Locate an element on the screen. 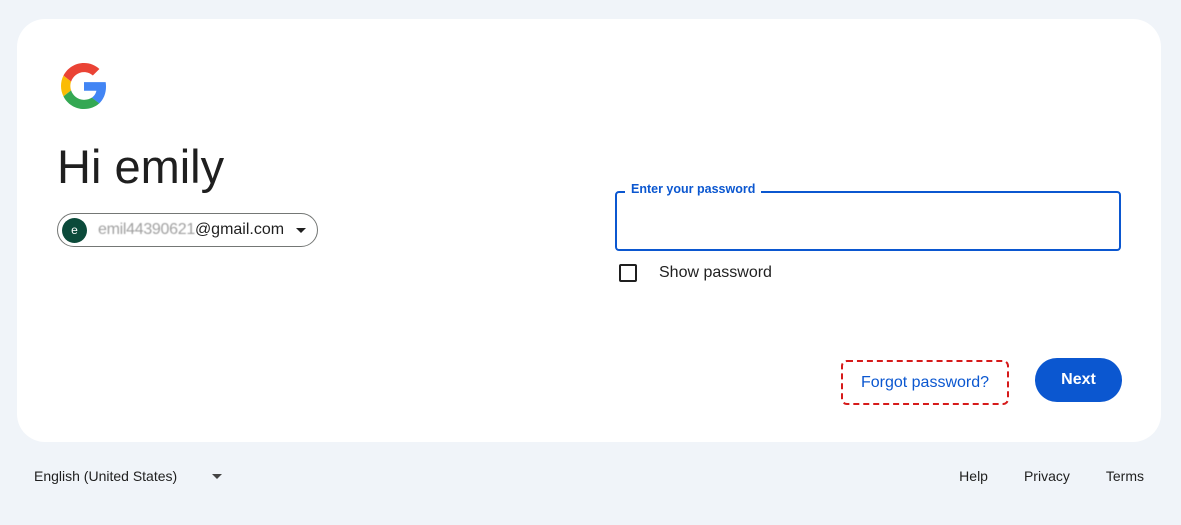 This screenshot has width=1181, height=525. footer-links: Help Privacy Terms is located at coordinates (1033, 476).